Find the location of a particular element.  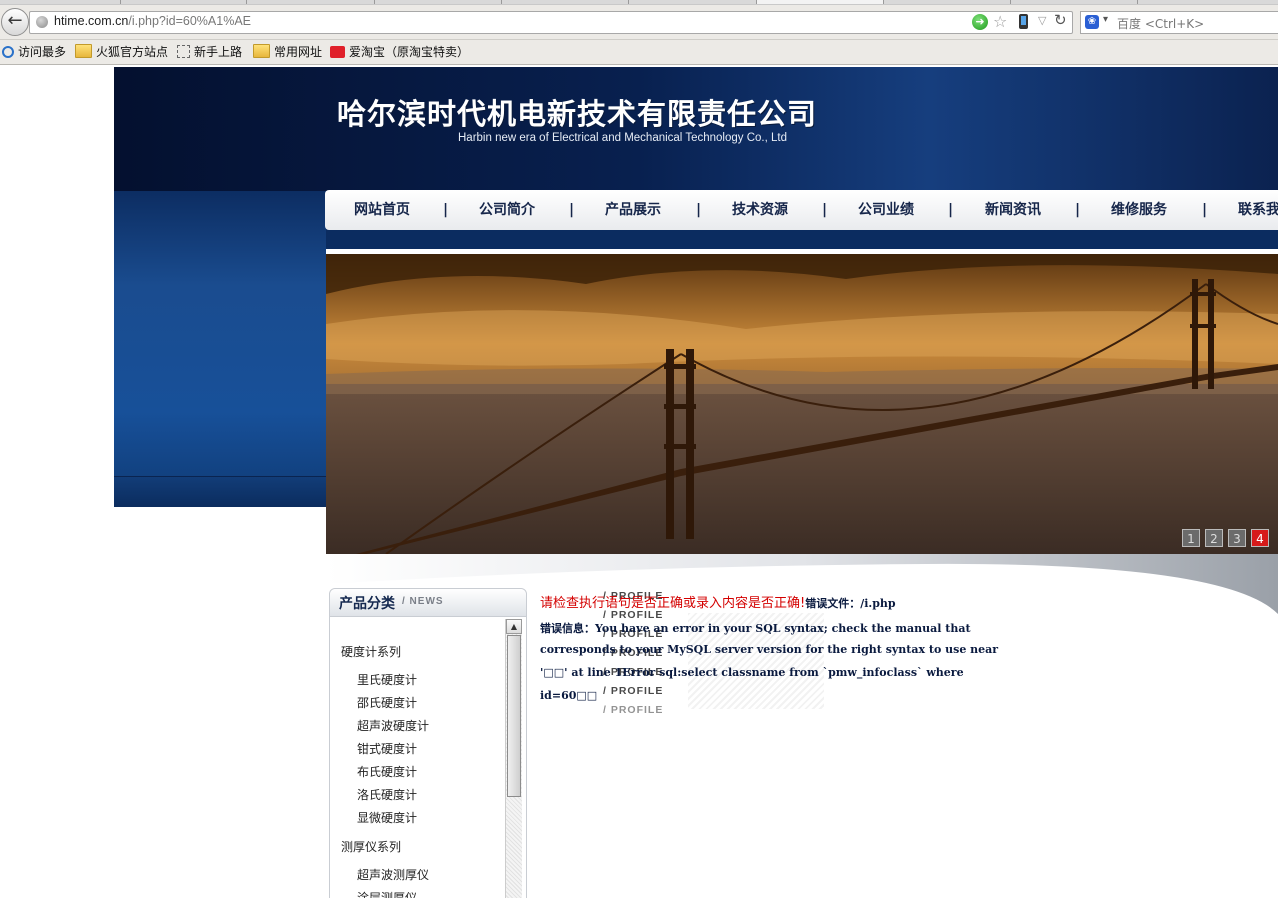

error-title-line: 请检查执行语句是否正确或录入内容是否正确!错误文件：/i.php is located at coordinates (718, 601).